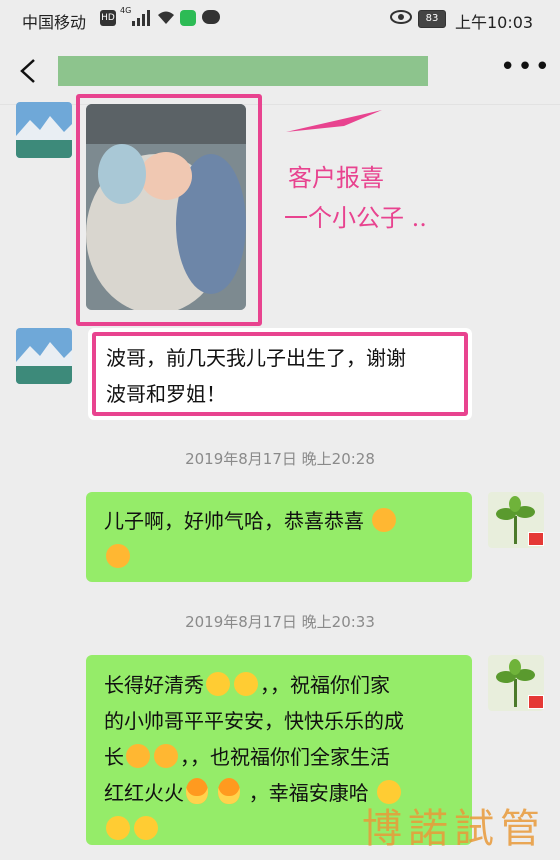 This screenshot has width=560, height=860. Describe the element at coordinates (284, 539) in the screenshot. I see `message-text: 儿子啊，好帅气哈，恭喜恭喜` at that location.